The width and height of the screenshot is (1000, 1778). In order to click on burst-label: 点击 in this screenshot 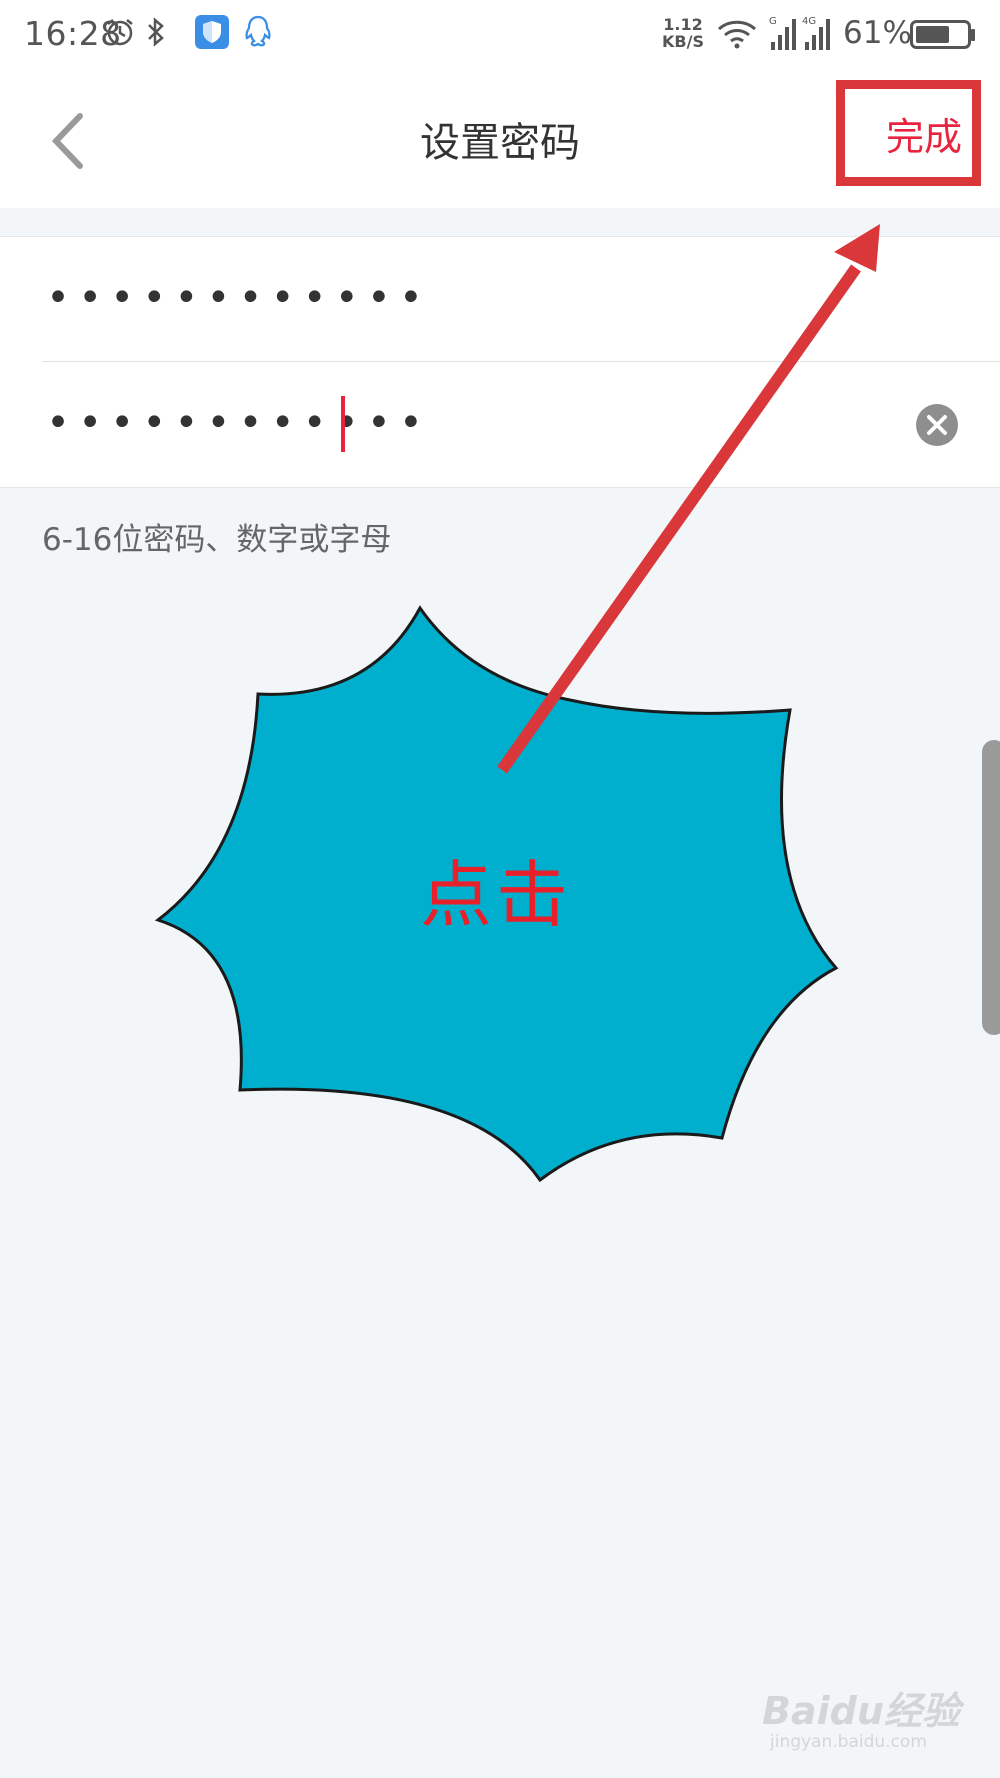, I will do `click(496, 895)`.